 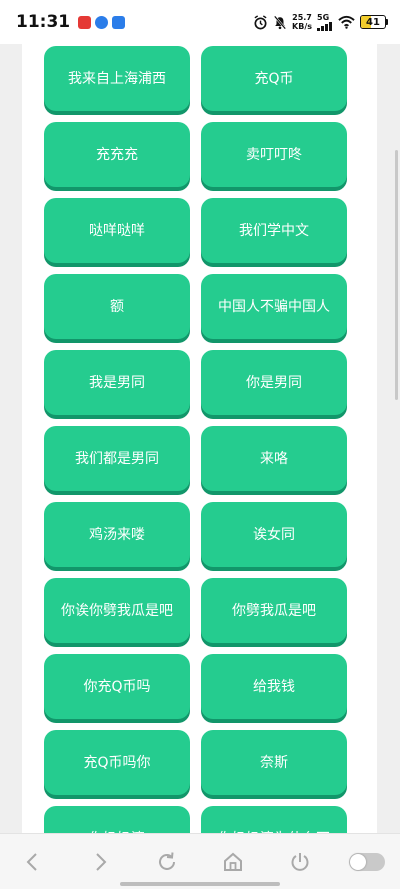 I want to click on phrase-button: 充Q币, so click(x=274, y=78).